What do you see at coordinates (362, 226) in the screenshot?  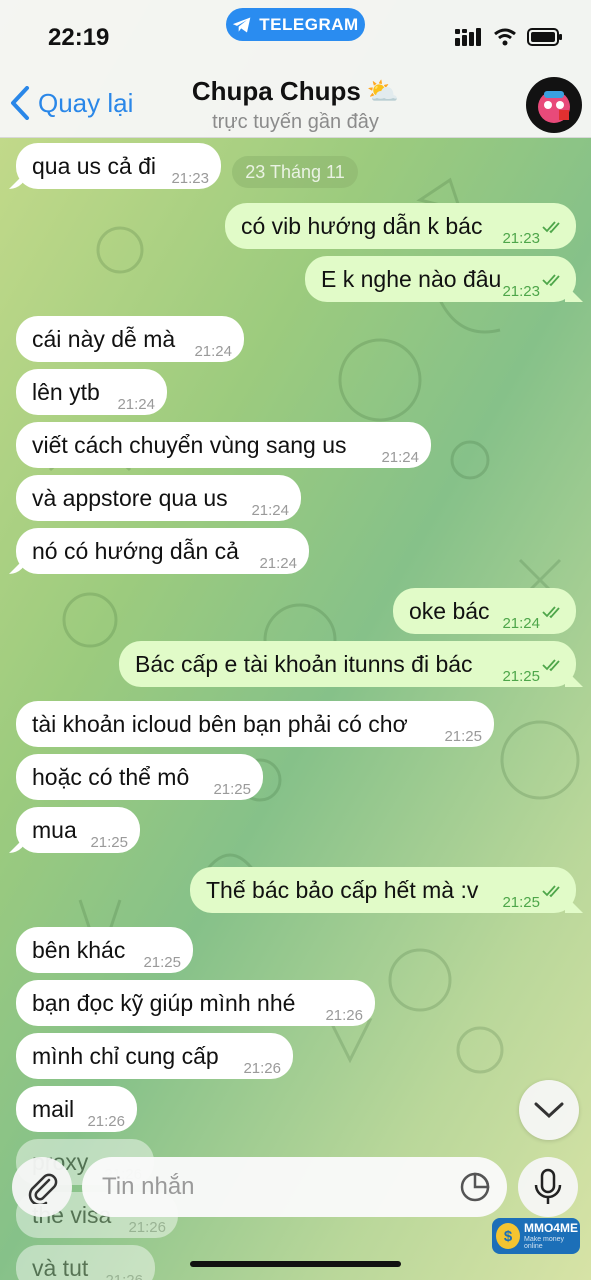 I see `message-text: có vib hướng dẫn k bác` at bounding box center [362, 226].